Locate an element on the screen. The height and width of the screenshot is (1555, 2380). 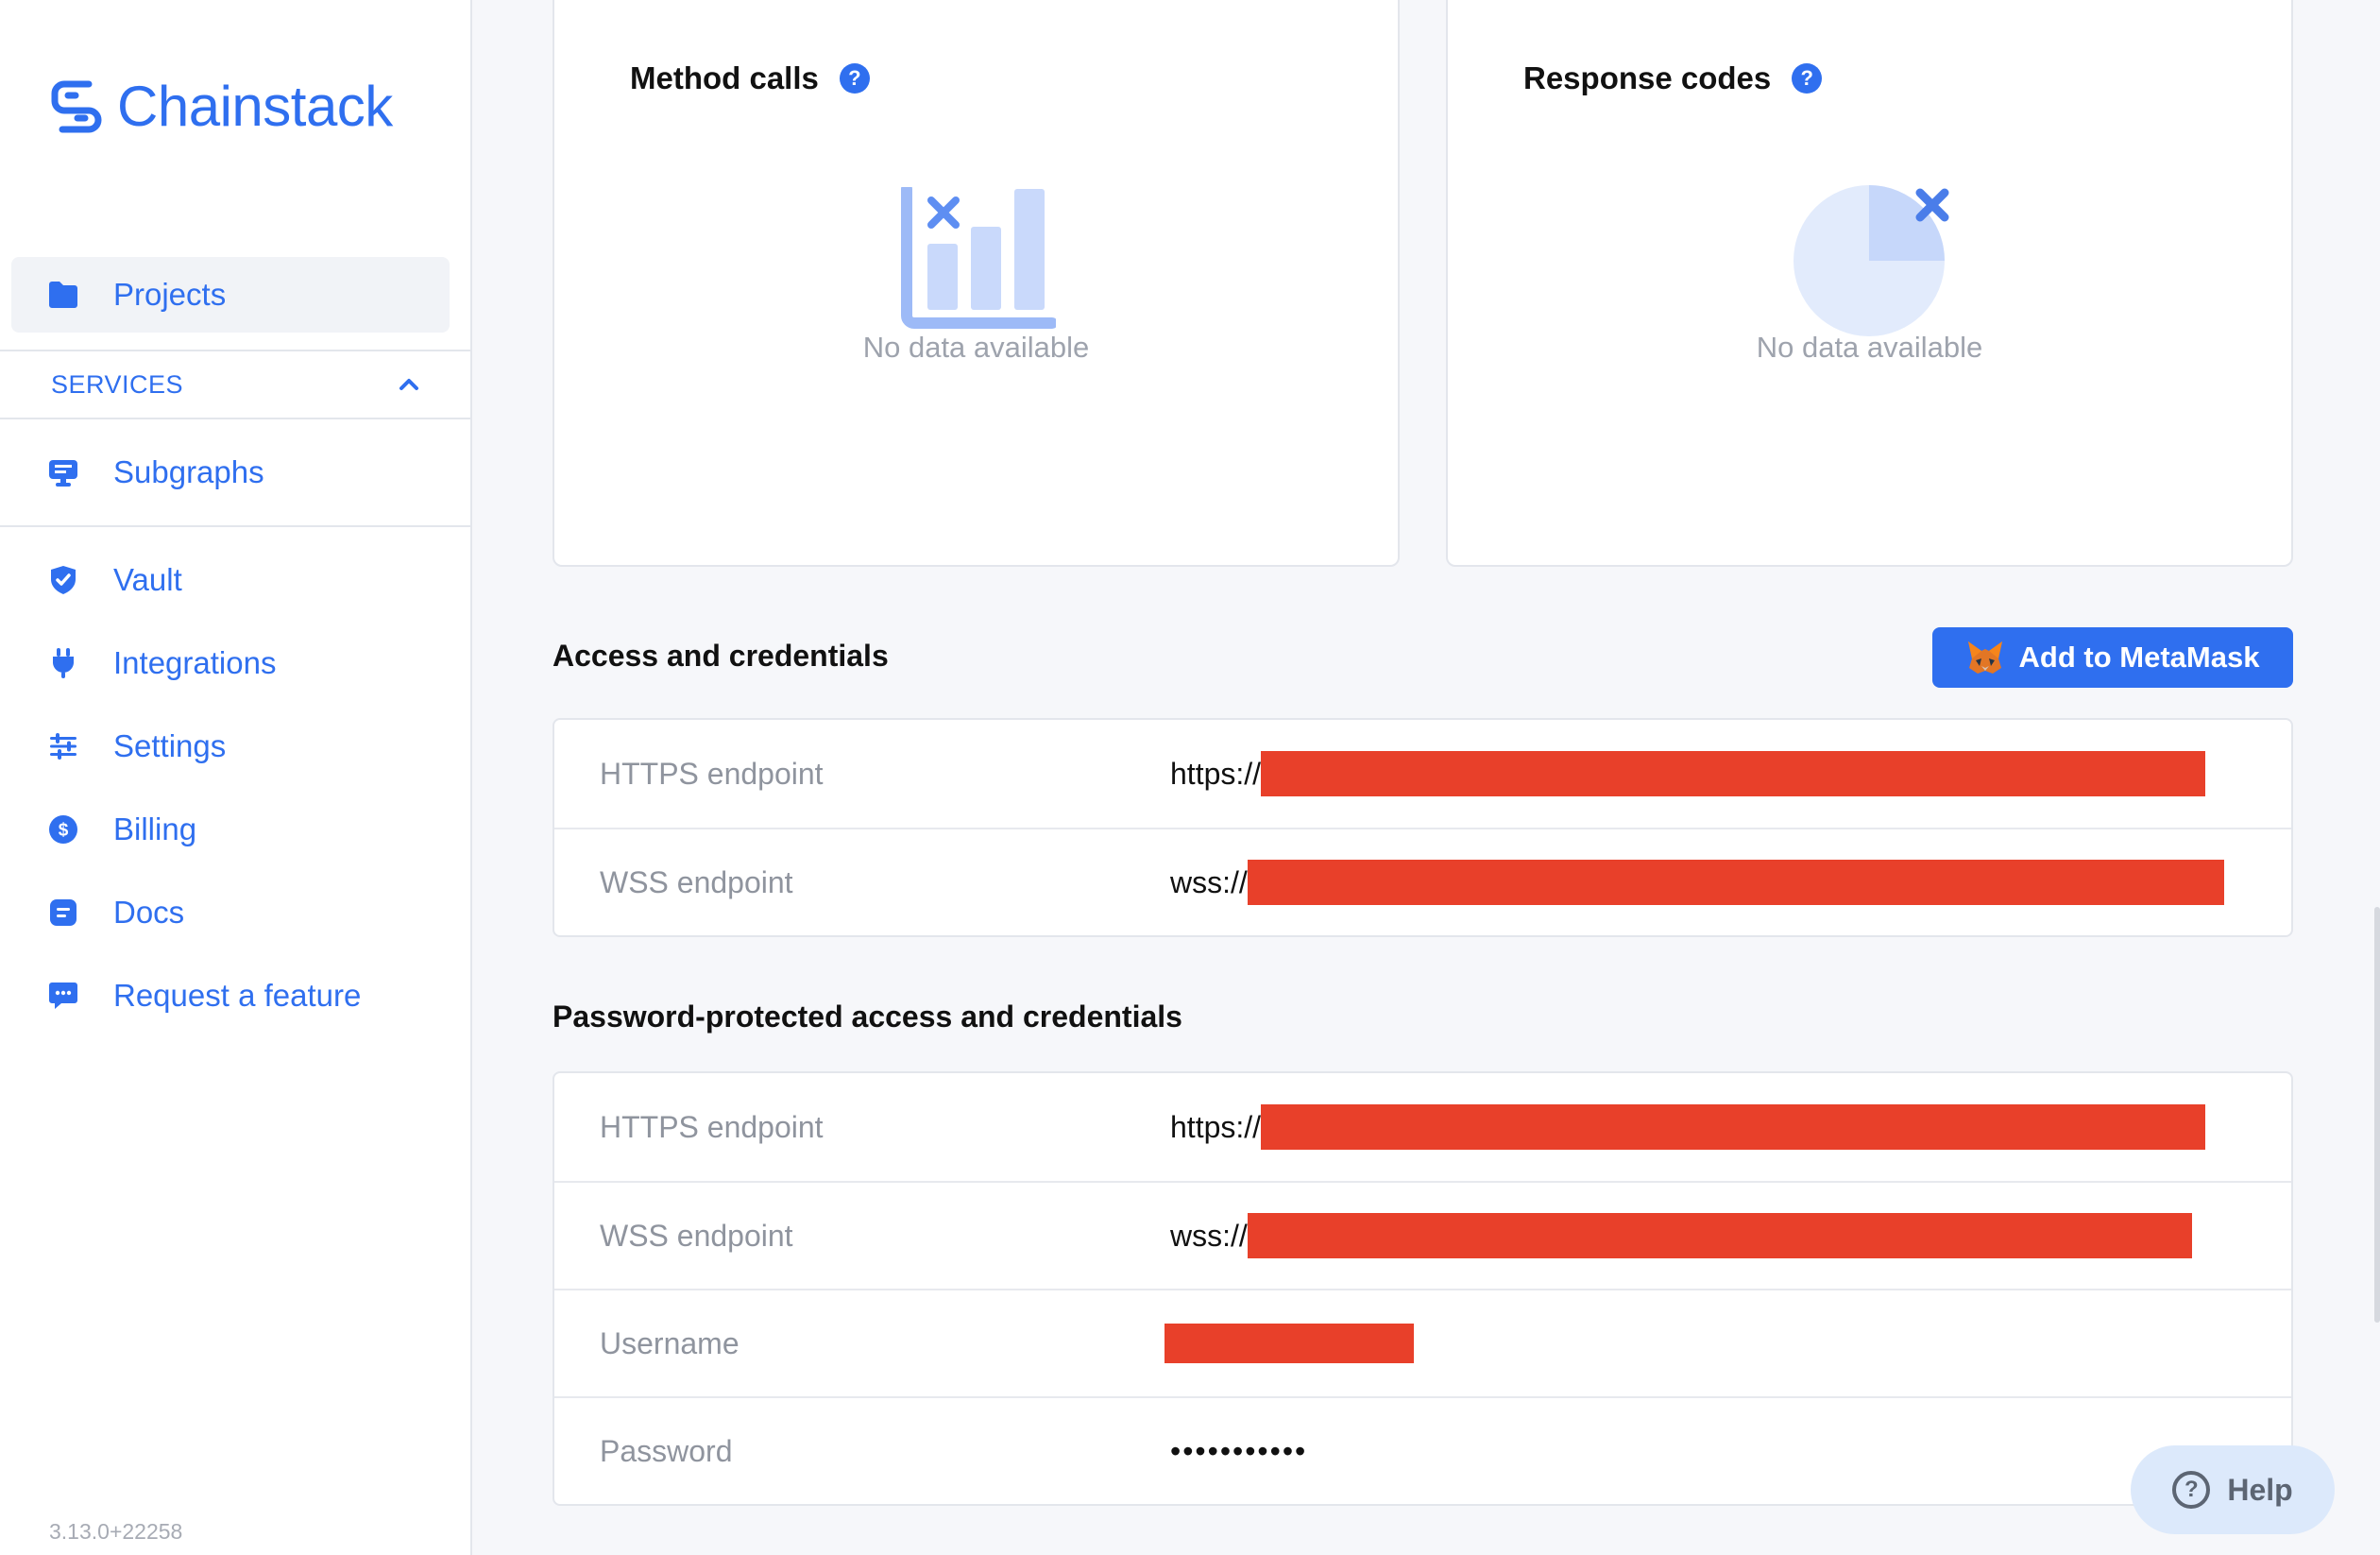
chat-bubble-icon is located at coordinates (63, 996).